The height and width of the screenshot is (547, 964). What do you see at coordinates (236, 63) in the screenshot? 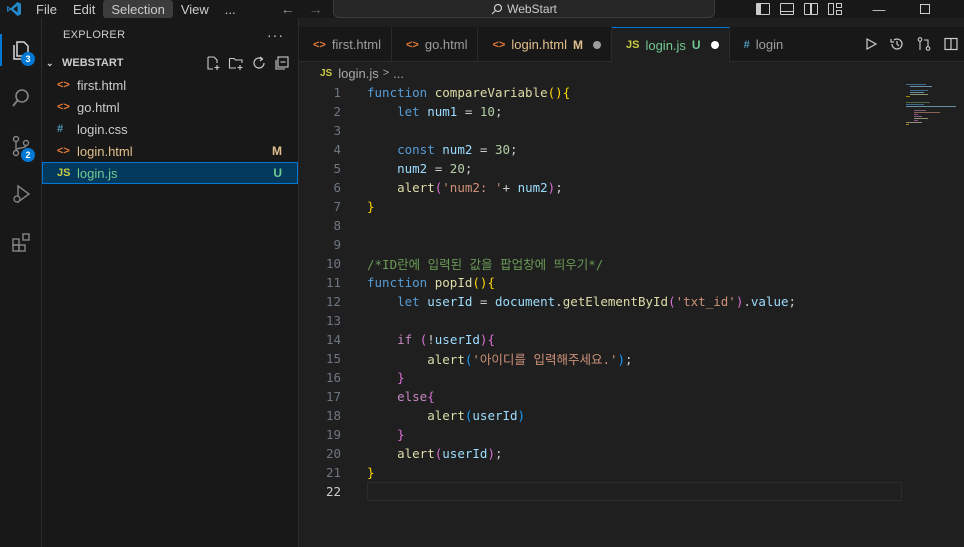
I see `new-folder-icon` at bounding box center [236, 63].